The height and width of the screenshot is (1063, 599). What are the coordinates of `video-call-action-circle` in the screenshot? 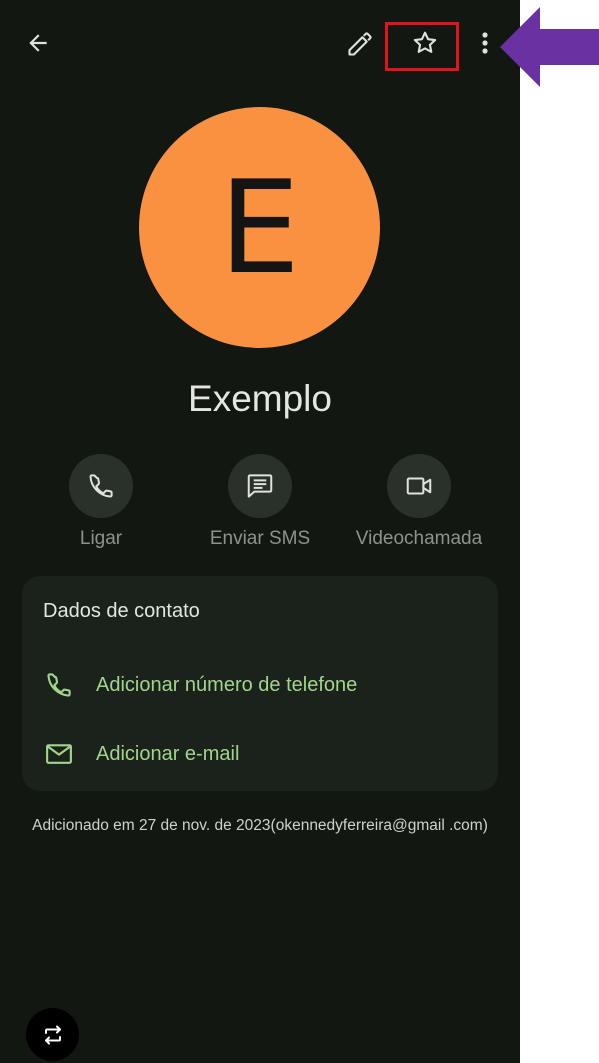 It's located at (419, 486).